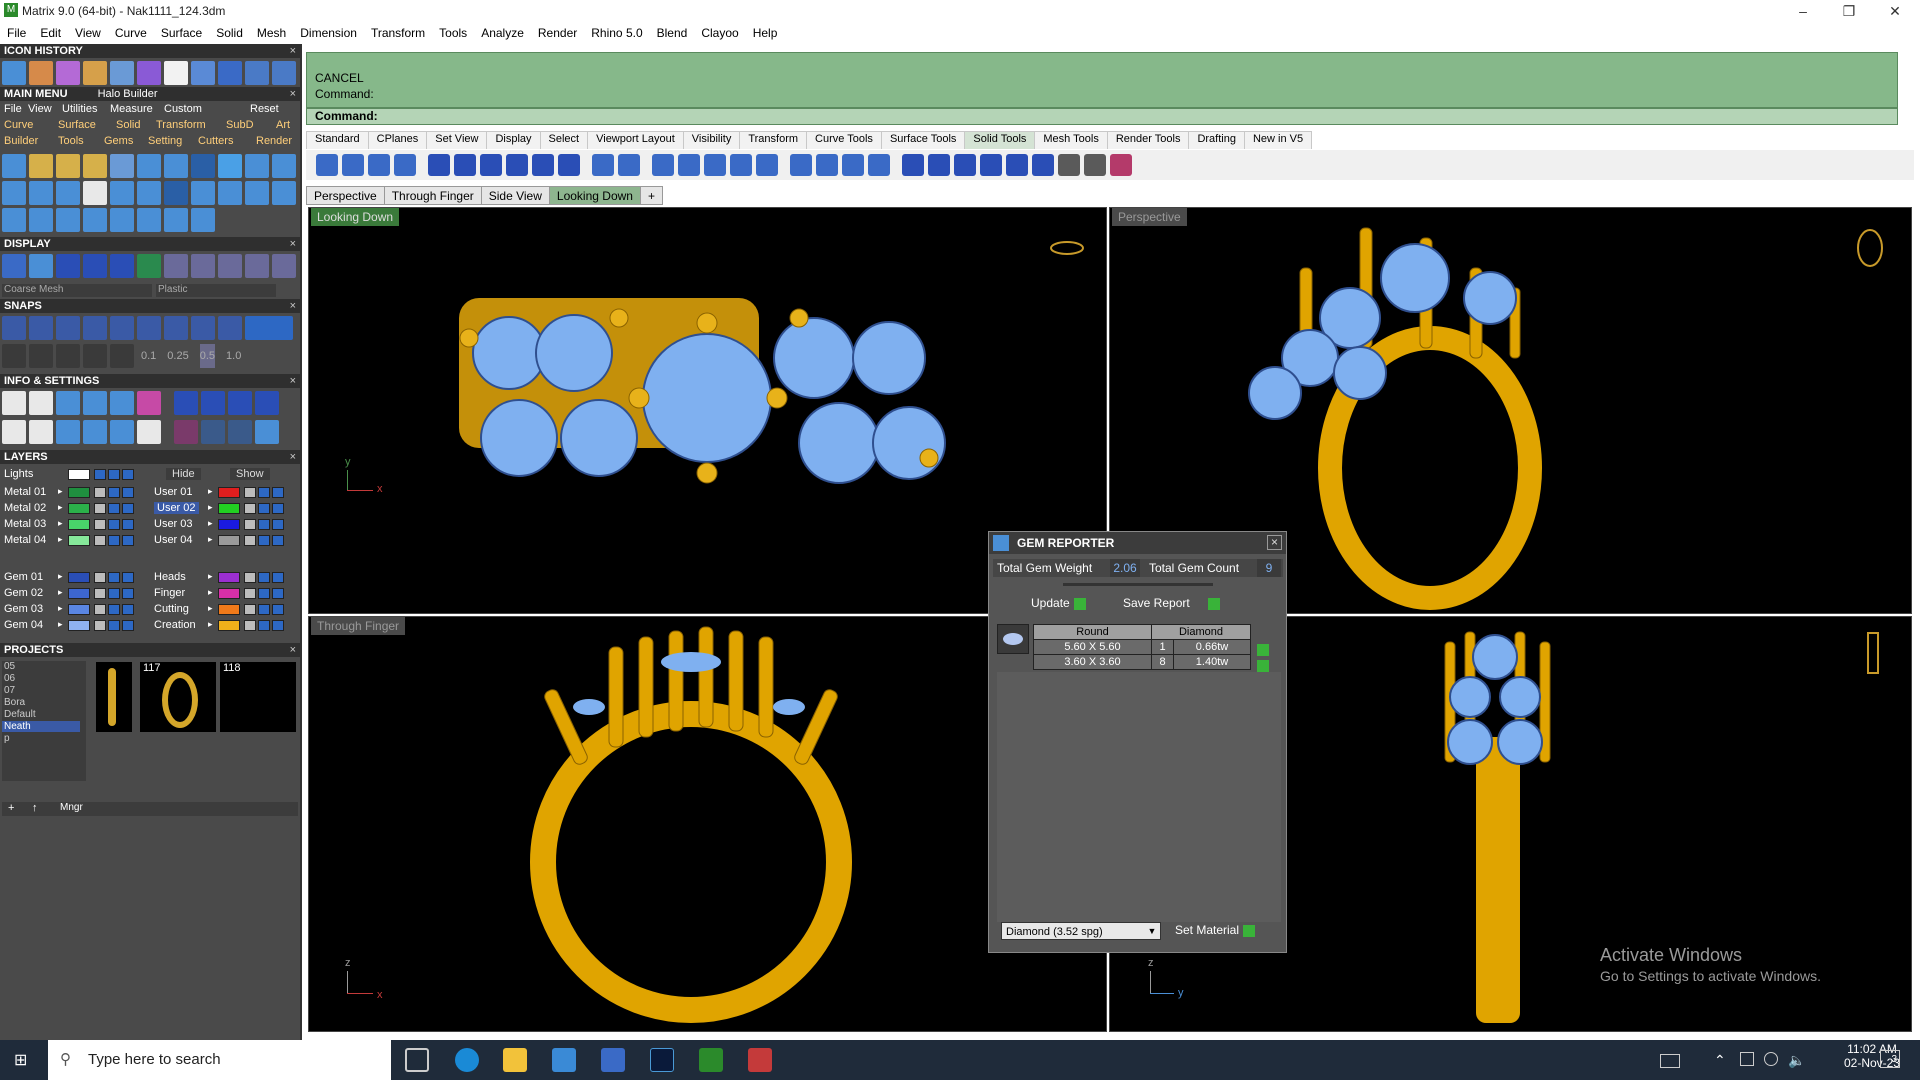 The image size is (1920, 1080). Describe the element at coordinates (379, 165) in the screenshot. I see `boolean-intersection-icon` at that location.